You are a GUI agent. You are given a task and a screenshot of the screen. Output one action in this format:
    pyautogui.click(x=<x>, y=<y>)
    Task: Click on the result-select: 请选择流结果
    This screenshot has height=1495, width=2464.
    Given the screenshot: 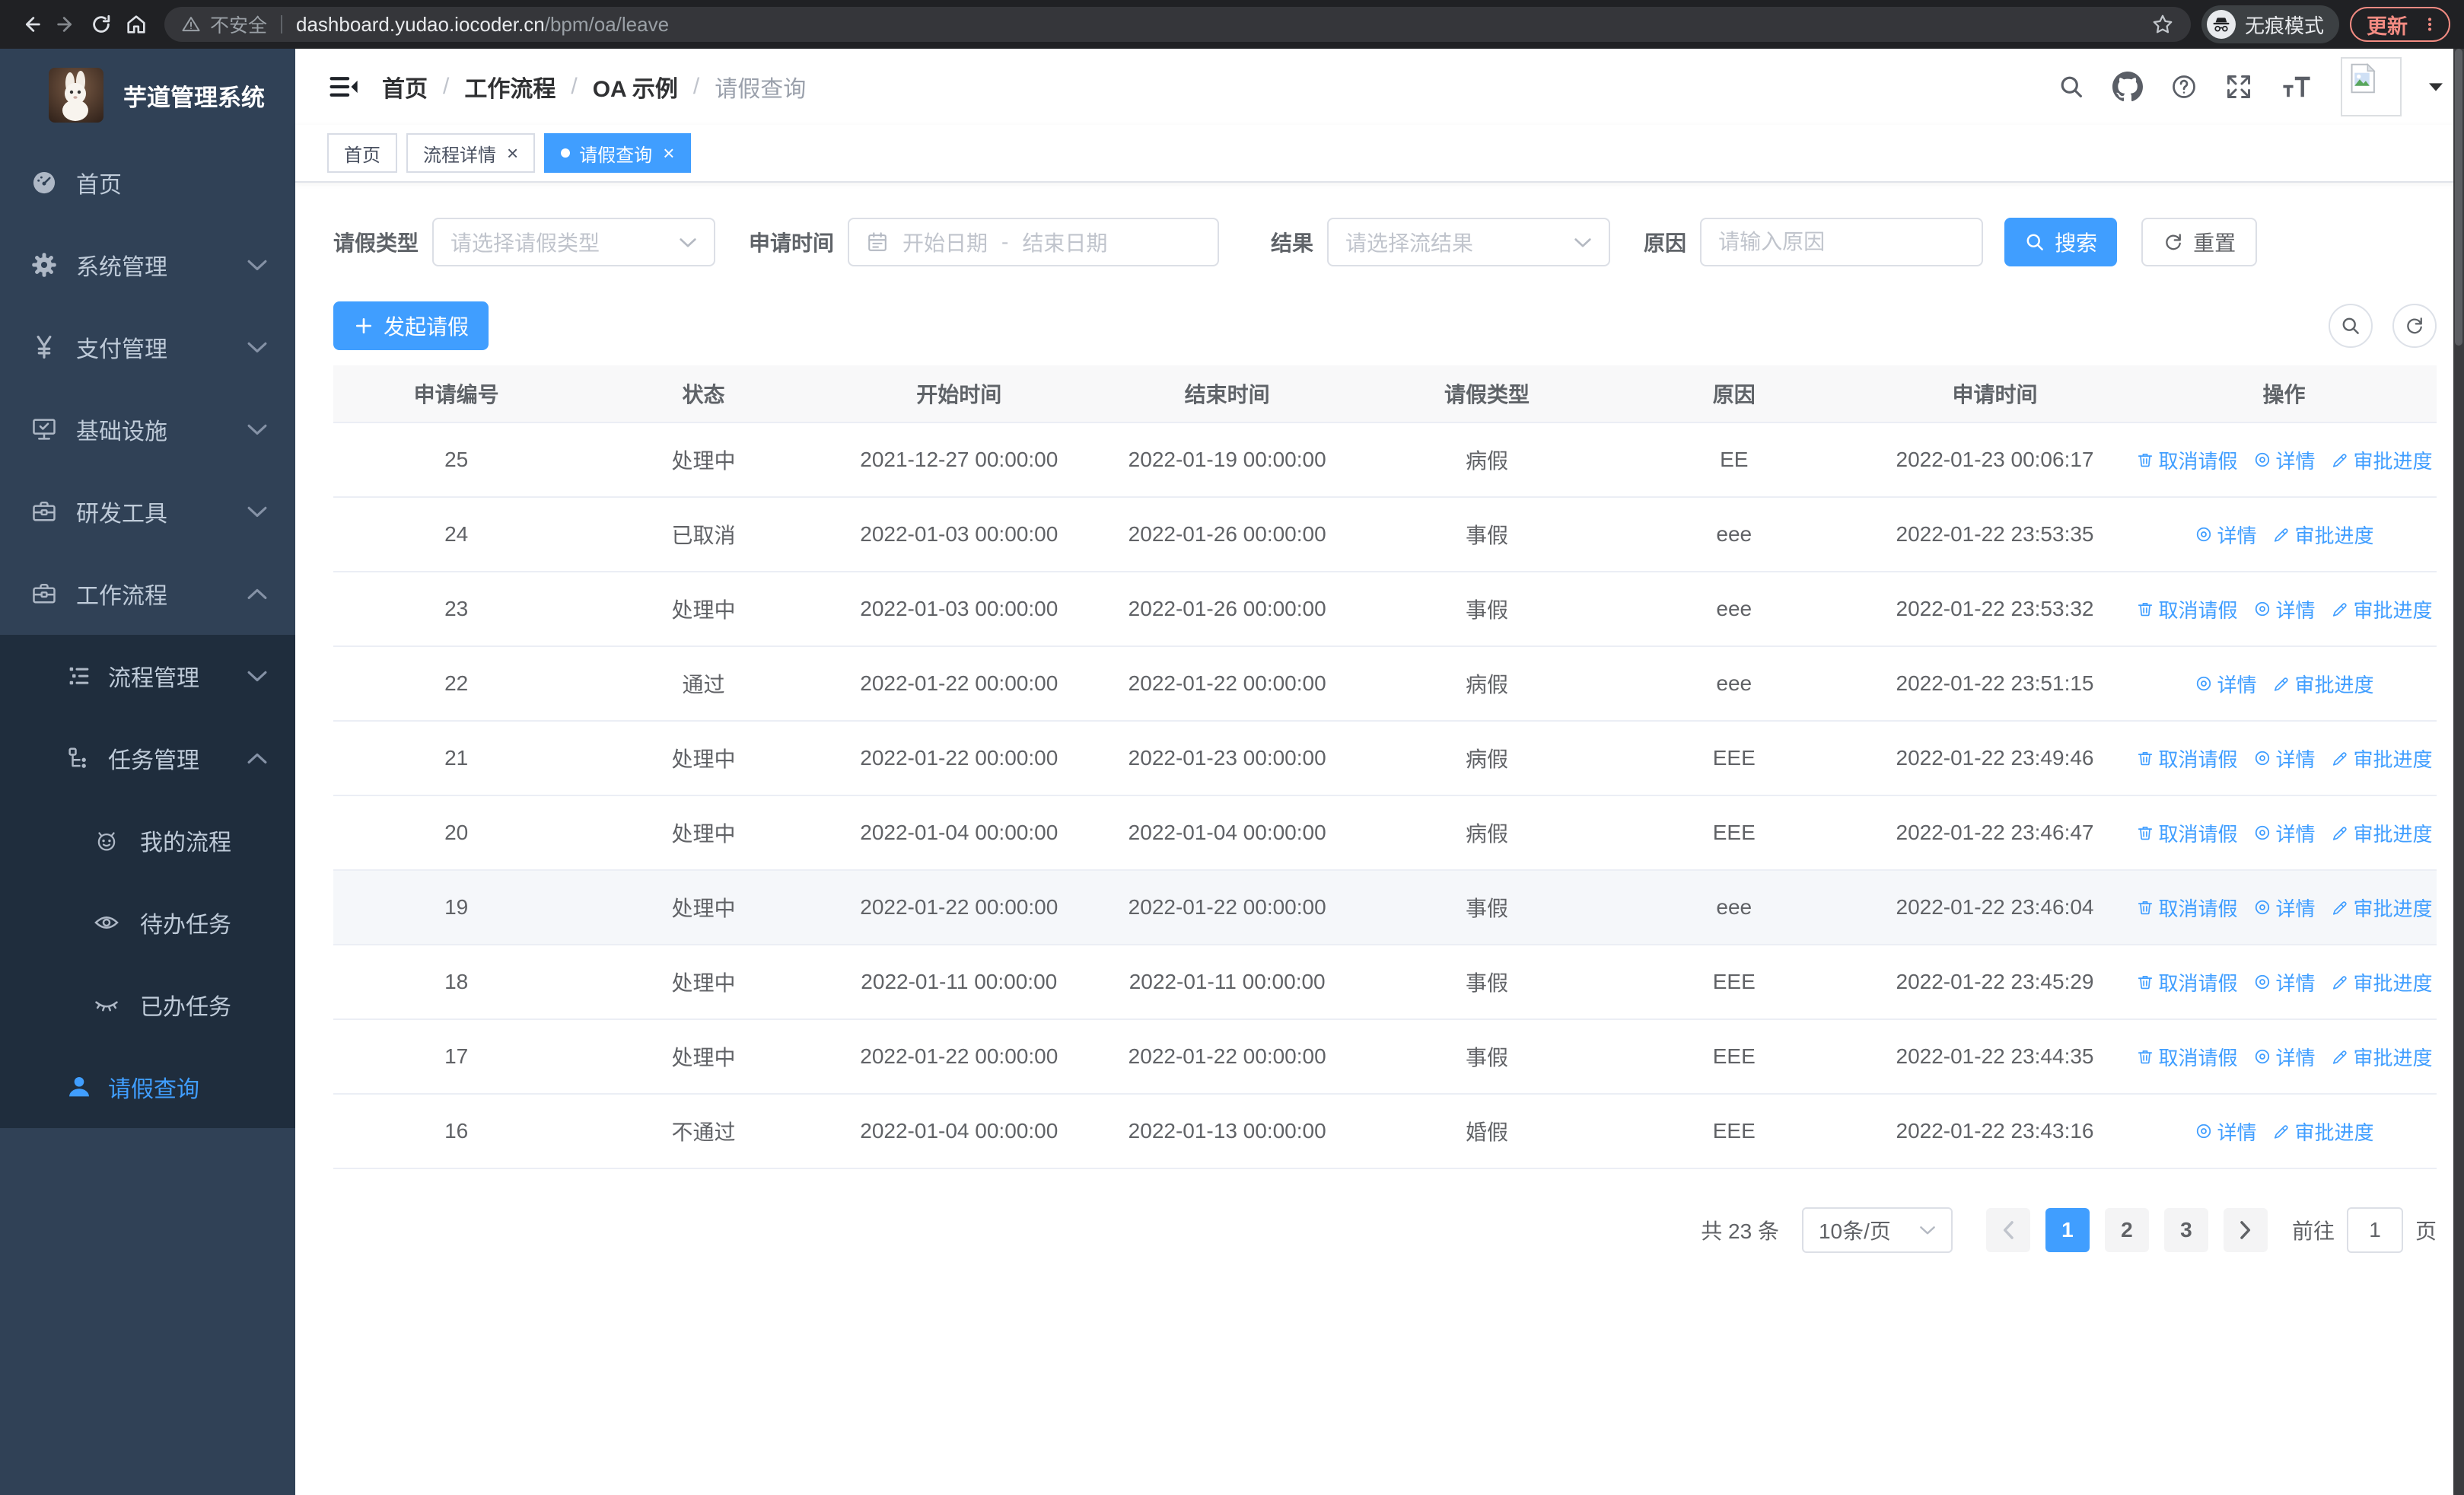 What is the action you would take?
    pyautogui.click(x=1469, y=242)
    